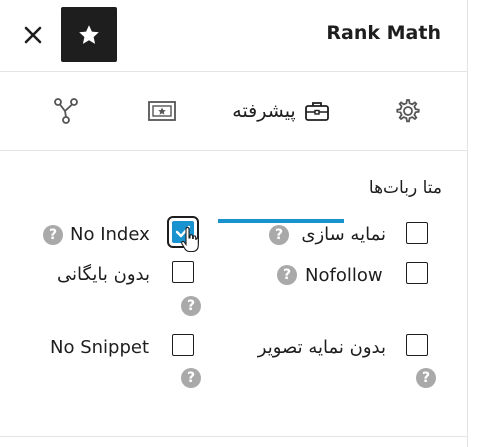 The width and height of the screenshot is (478, 447). What do you see at coordinates (383, 33) in the screenshot?
I see `panel-title: Rank Math` at bounding box center [383, 33].